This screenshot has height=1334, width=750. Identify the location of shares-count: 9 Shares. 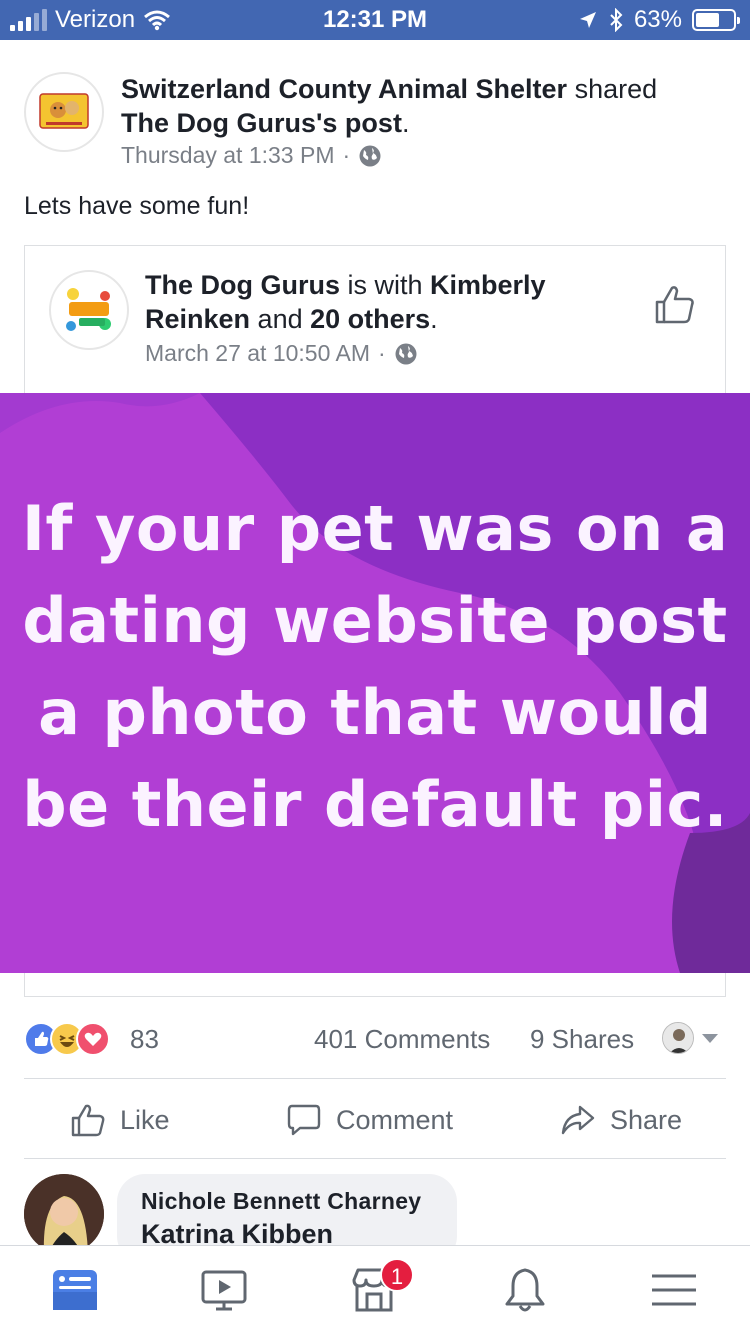
(582, 1039).